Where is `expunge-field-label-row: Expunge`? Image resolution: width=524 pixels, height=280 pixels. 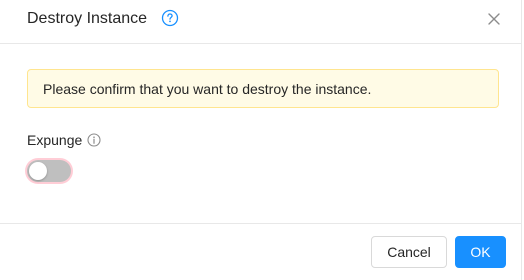 expunge-field-label-row: Expunge is located at coordinates (64, 140).